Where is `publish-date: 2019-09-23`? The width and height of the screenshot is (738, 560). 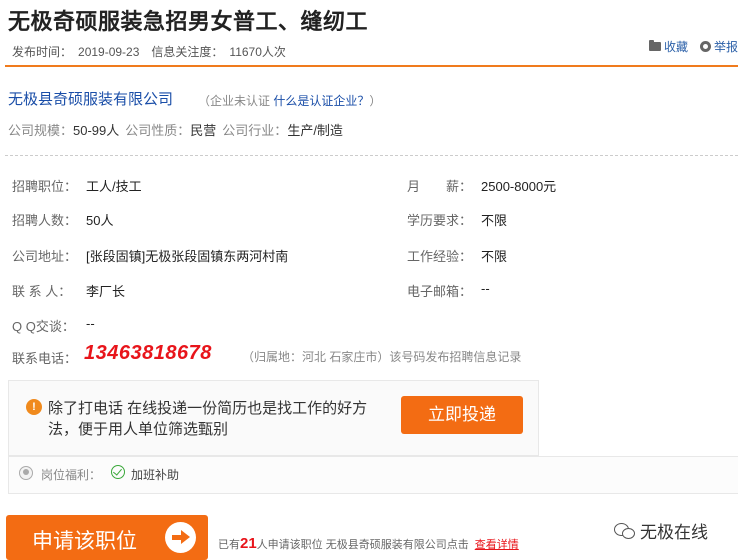
publish-date: 2019-09-23 is located at coordinates (109, 52).